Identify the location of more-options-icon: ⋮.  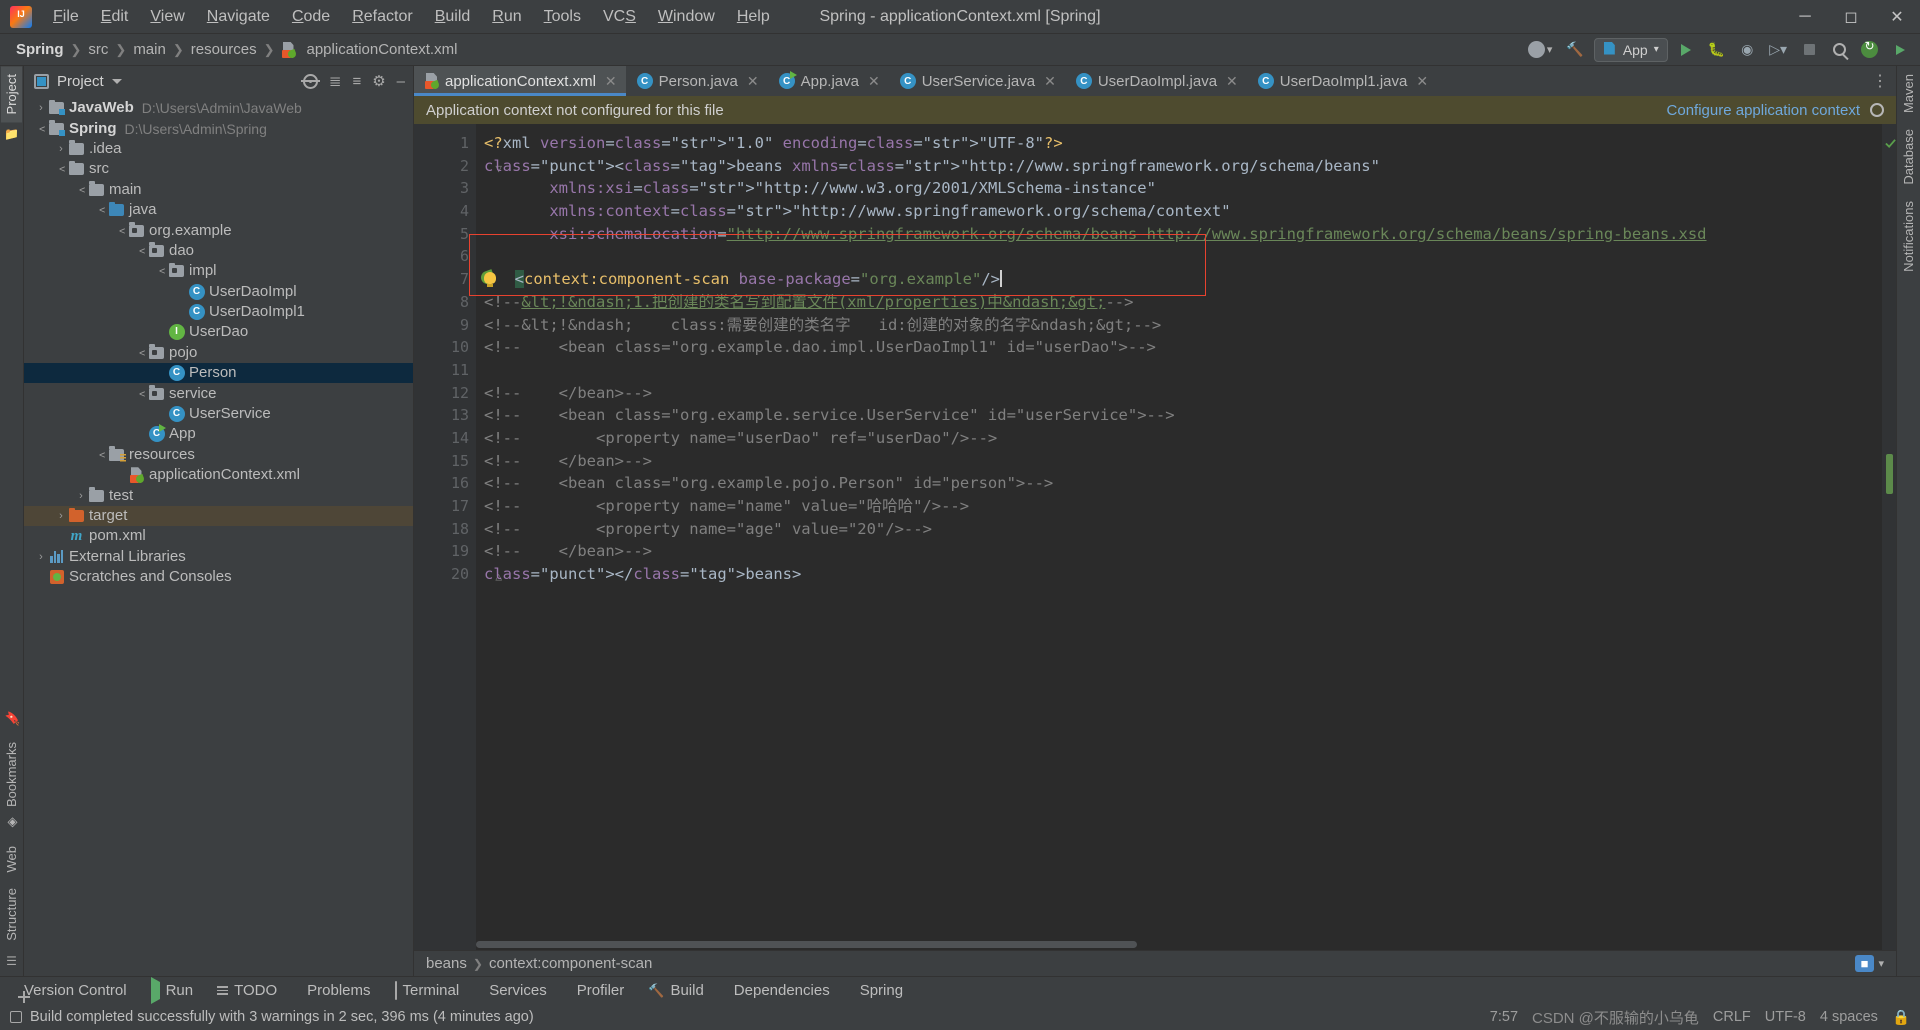
(1880, 81).